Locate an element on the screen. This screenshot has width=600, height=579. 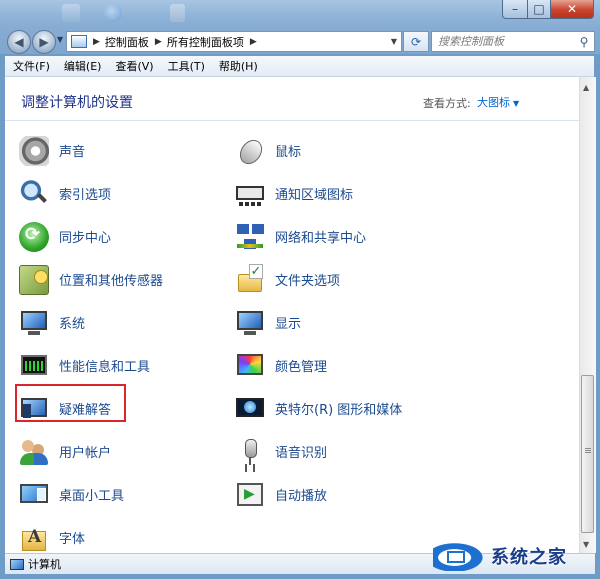
item-label: 英特尔(R) 图形和媒体 is located at coordinates (339, 410).